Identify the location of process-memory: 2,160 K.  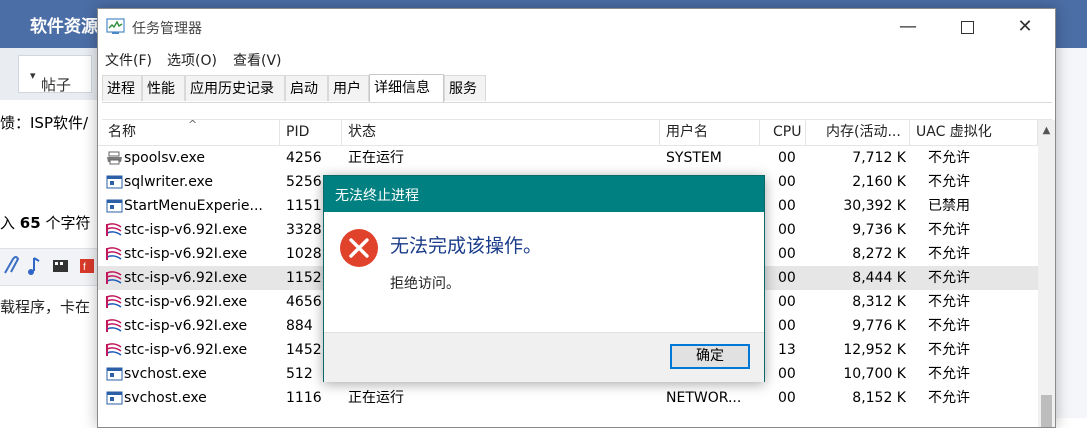
(879, 182).